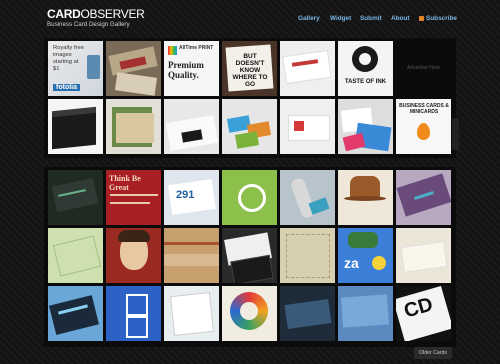 Image resolution: width=500 pixels, height=364 pixels. Describe the element at coordinates (309, 18) in the screenshot. I see `nav-gallery: Gallery` at that location.